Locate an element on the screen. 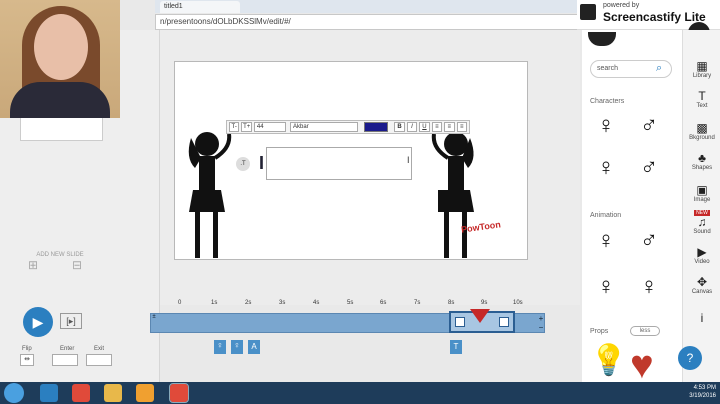  sound-label: Sound is located at coordinates (702, 232).